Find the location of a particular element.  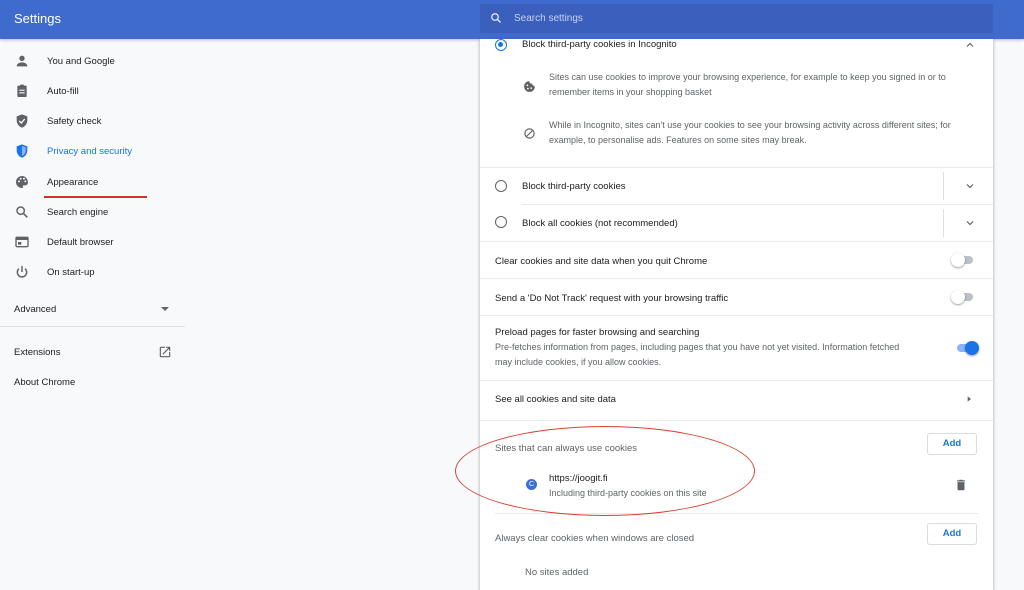

sidebar-item-safety-check: Safety check is located at coordinates (92, 121).